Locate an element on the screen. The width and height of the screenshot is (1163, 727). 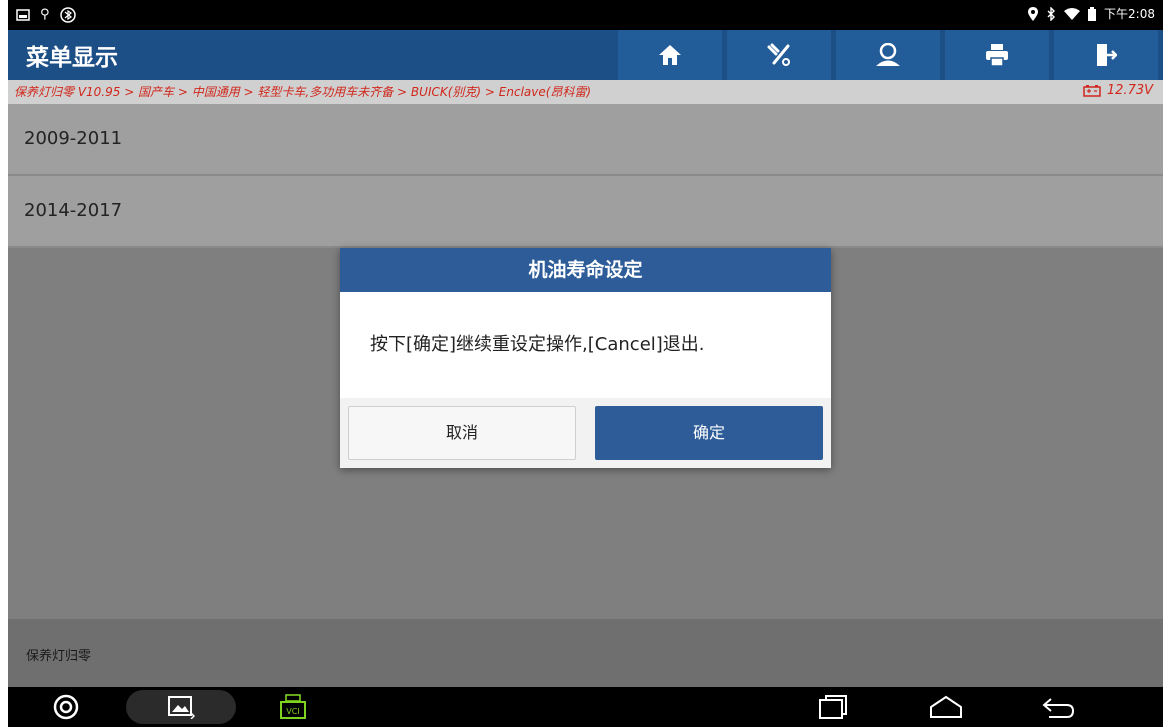
home-nav-icon is located at coordinates (946, 706).